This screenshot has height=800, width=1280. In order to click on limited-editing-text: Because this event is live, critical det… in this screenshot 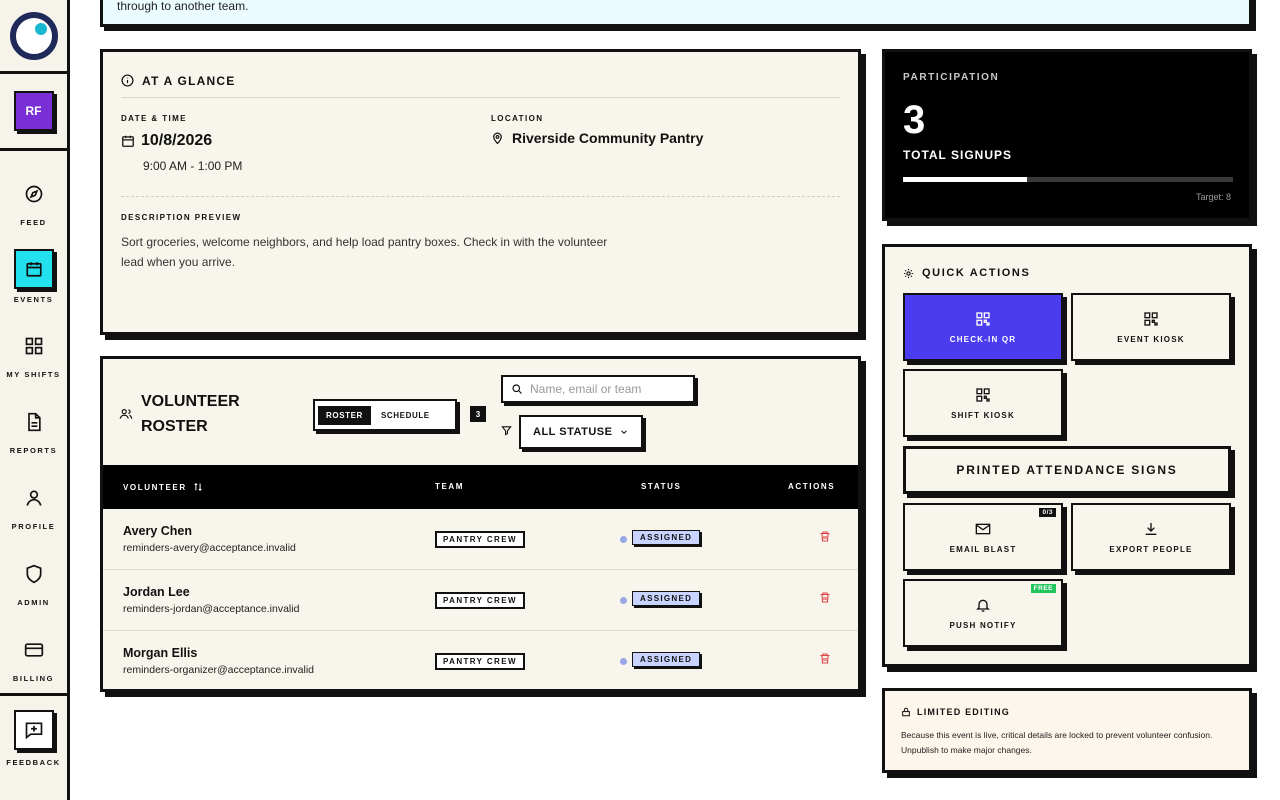, I will do `click(1057, 742)`.